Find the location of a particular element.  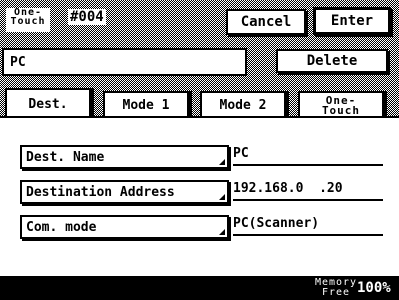

memory-free-label: Memory Free is located at coordinates (336, 288).